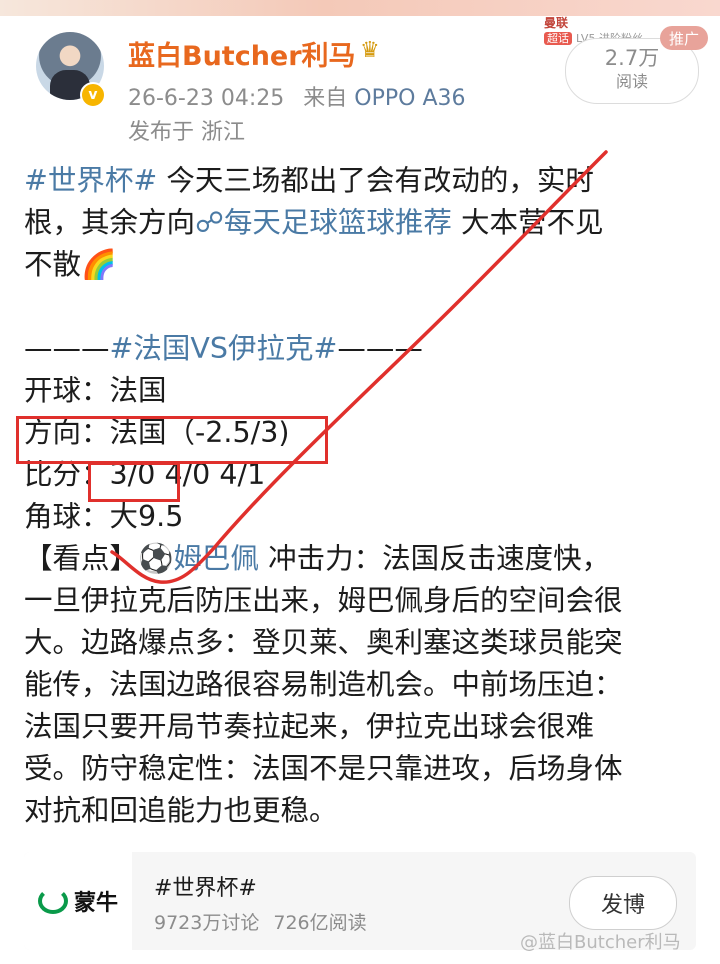 The image size is (720, 964). What do you see at coordinates (205, 886) in the screenshot?
I see `topic-title: #世界杯#` at bounding box center [205, 886].